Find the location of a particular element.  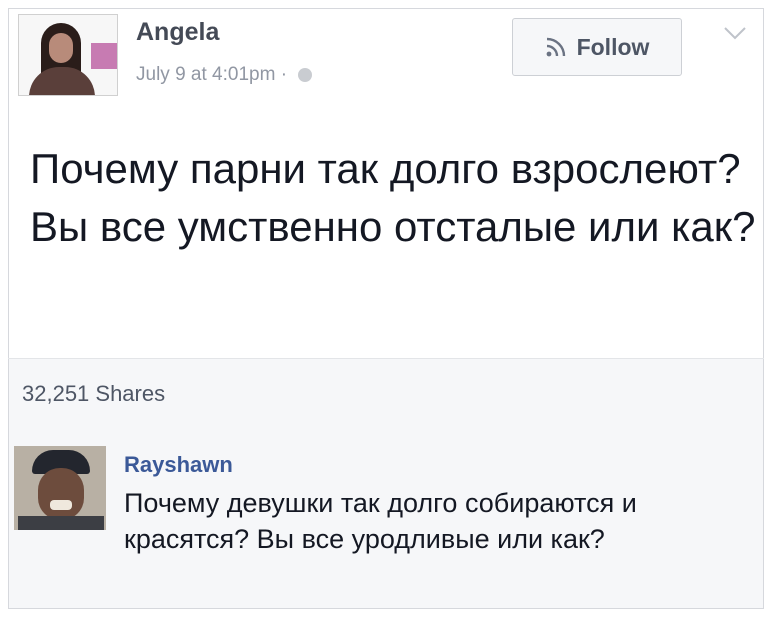

author-avatar is located at coordinates (68, 55).